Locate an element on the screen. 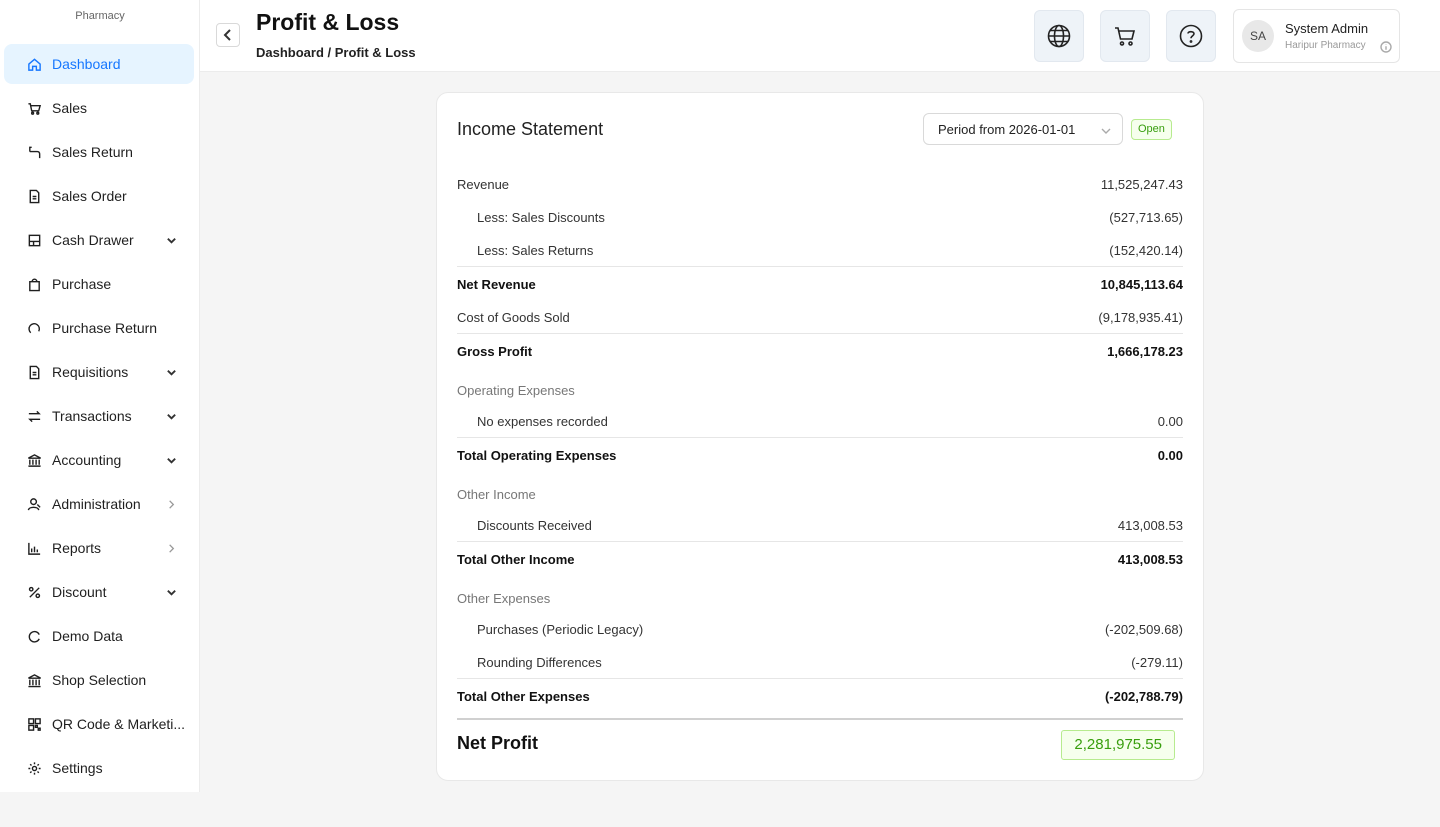 The height and width of the screenshot is (827, 1440). user-shop: Haripur Pharmacy is located at coordinates (1325, 45).